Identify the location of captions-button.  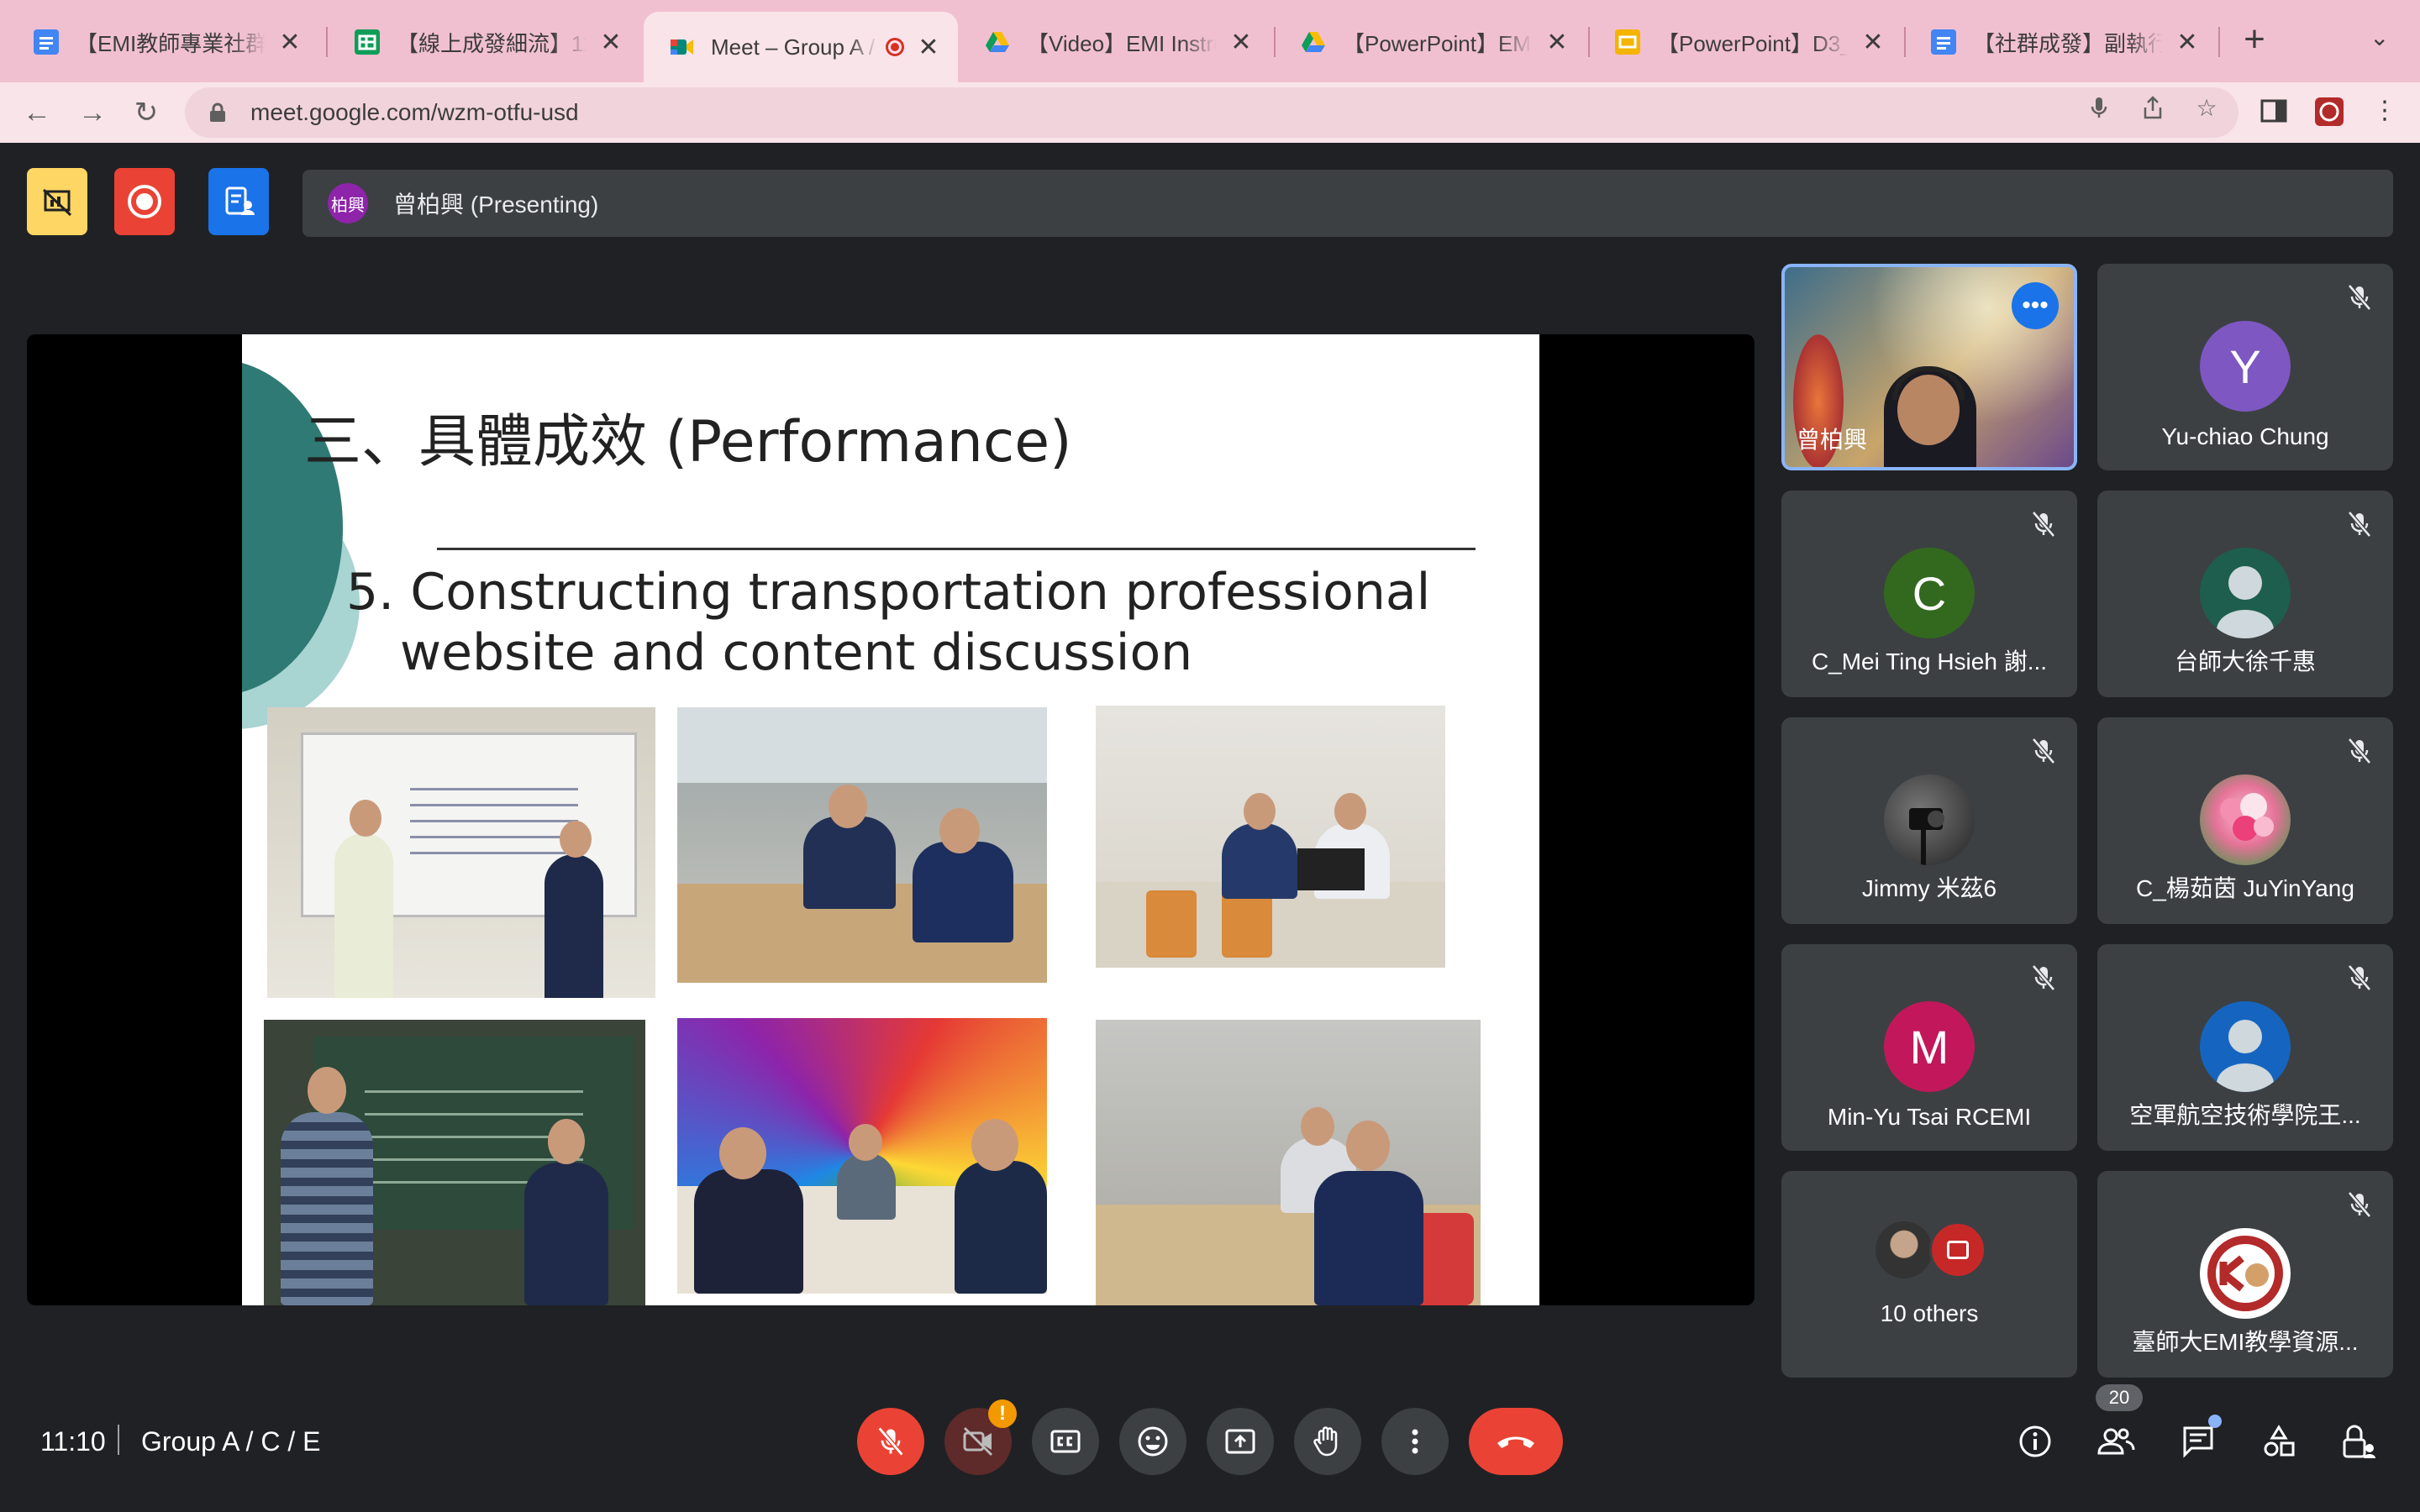
(1065, 1441).